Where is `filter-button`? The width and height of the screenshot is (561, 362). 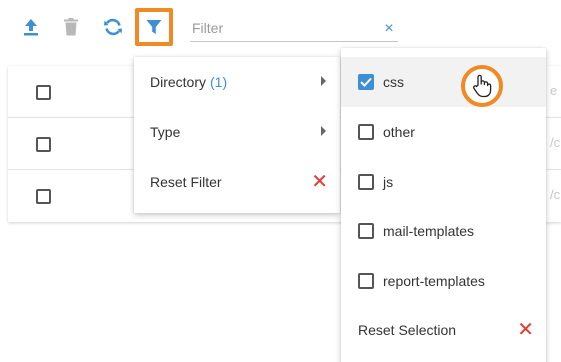
filter-button is located at coordinates (154, 27).